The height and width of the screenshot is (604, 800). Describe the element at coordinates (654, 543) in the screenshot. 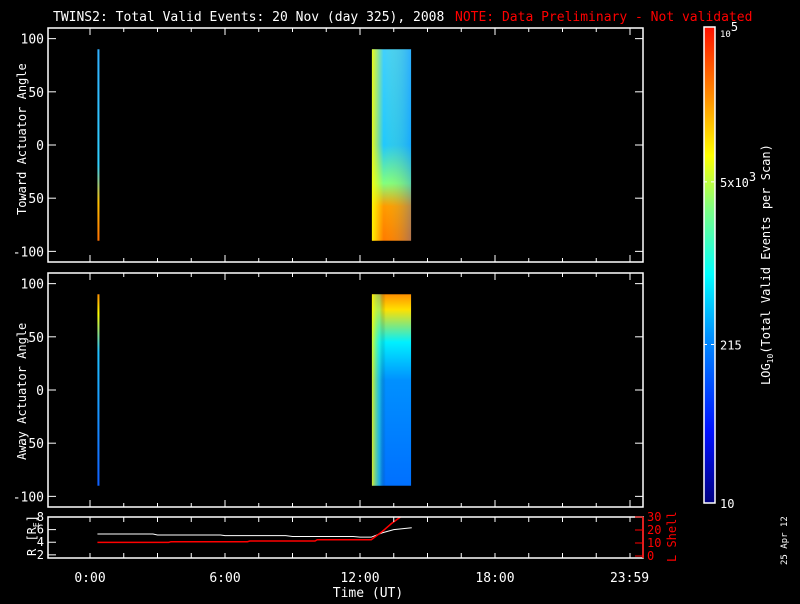

I see `y2-tick-label: 10` at that location.